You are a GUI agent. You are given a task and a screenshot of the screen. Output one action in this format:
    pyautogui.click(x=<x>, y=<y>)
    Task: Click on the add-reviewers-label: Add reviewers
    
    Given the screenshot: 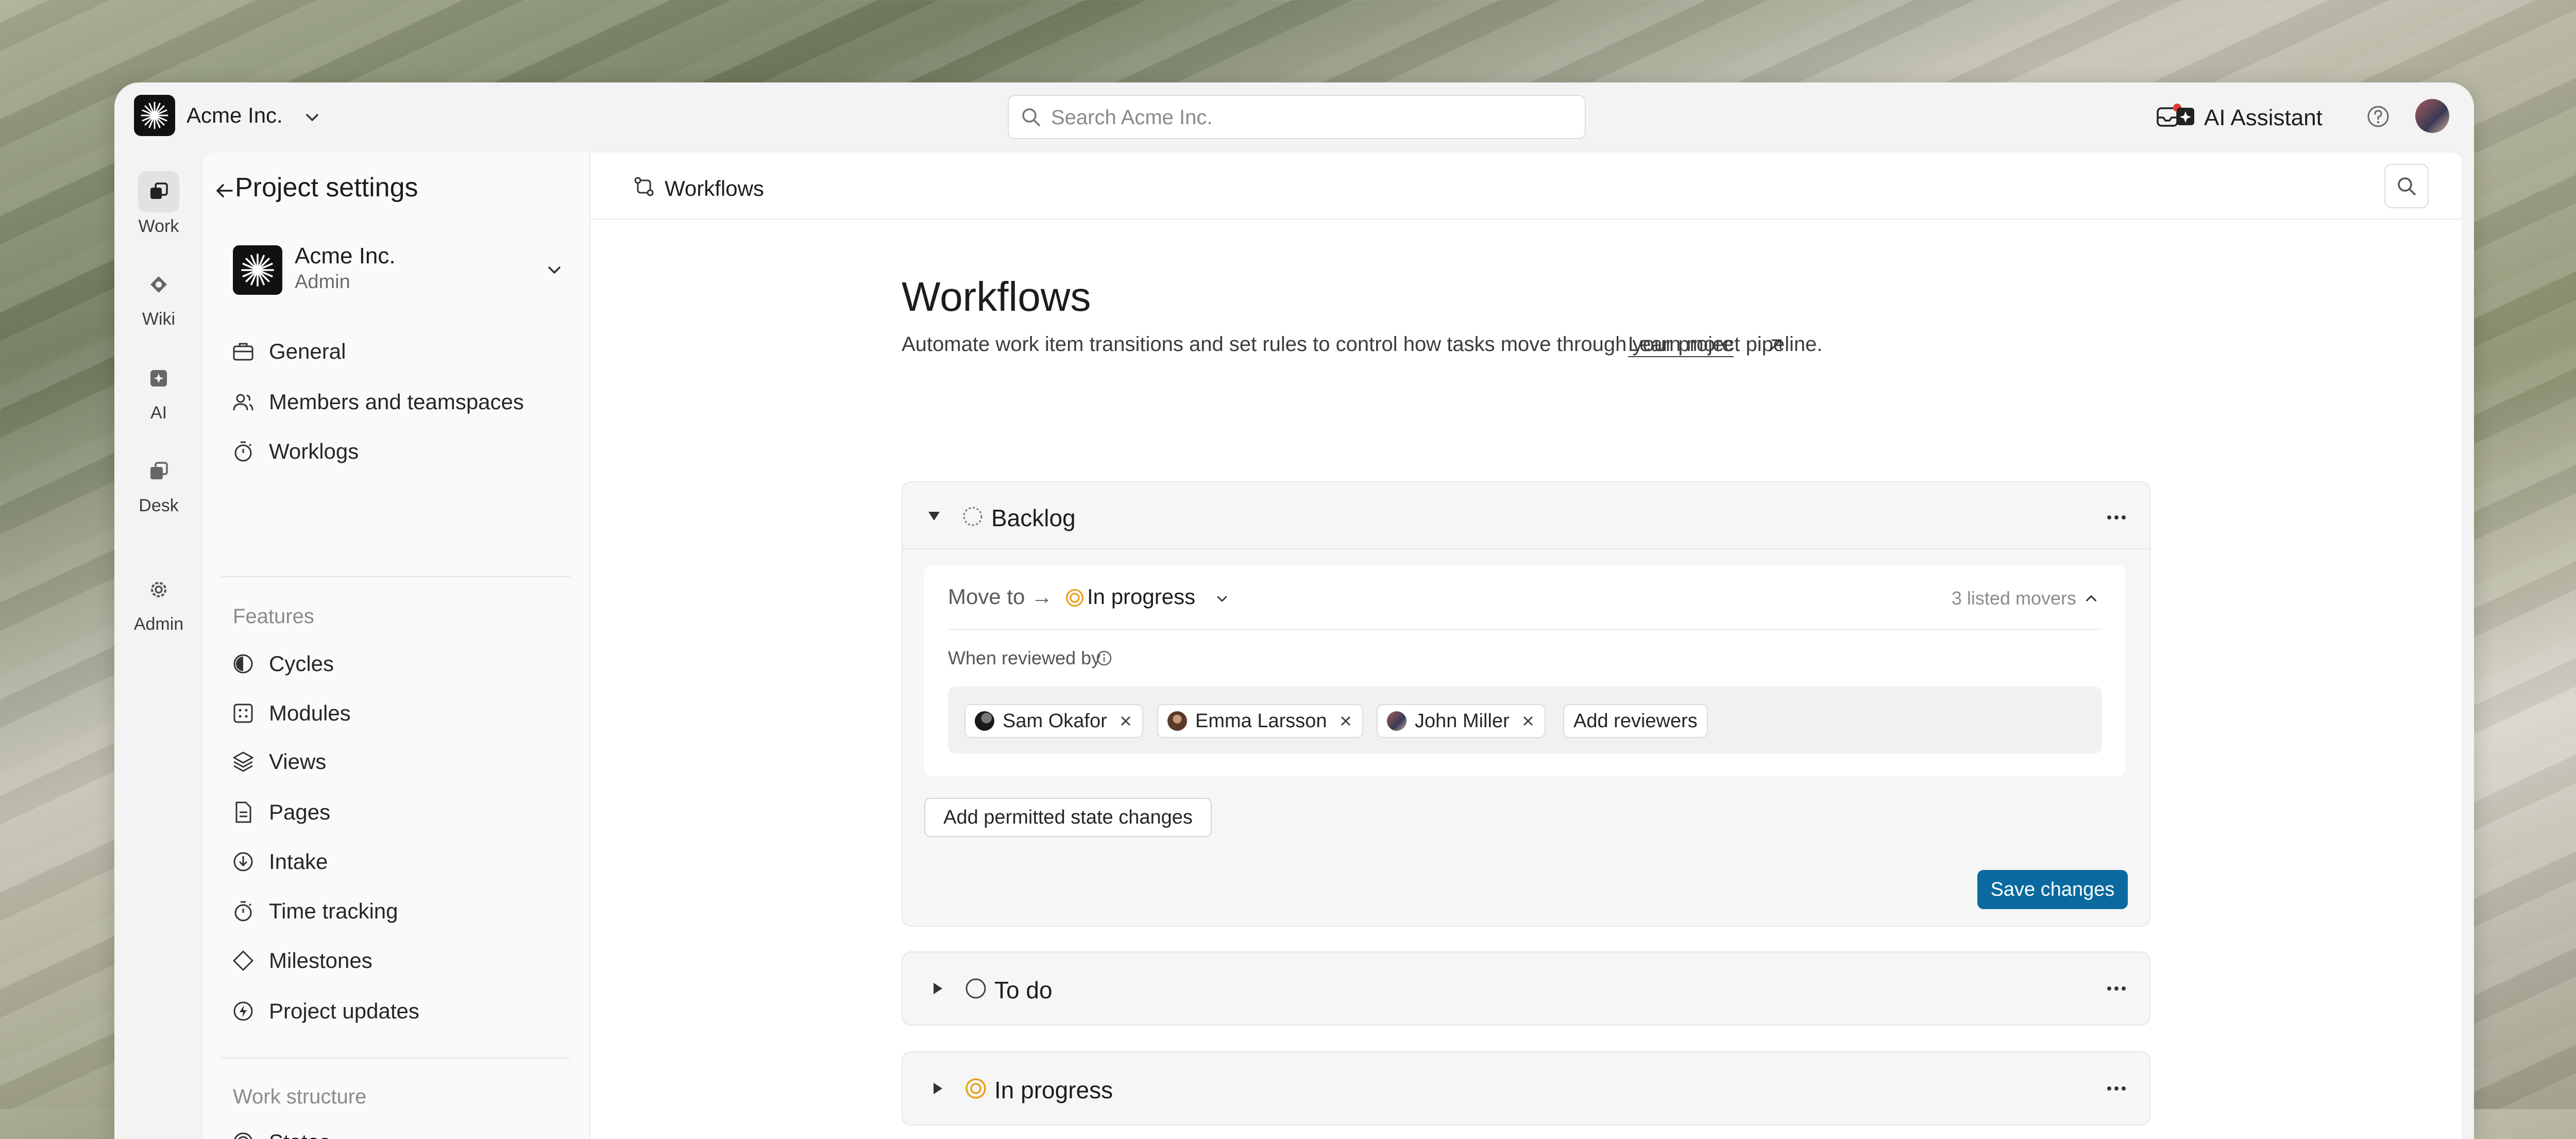 What is the action you would take?
    pyautogui.click(x=1635, y=721)
    